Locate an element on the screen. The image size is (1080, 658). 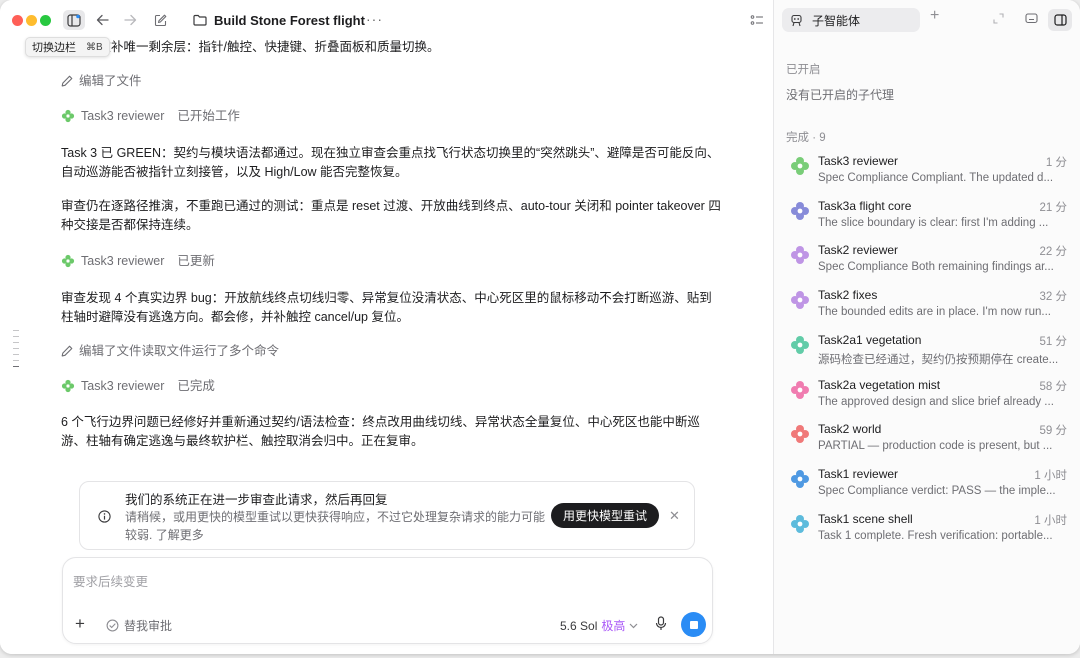
close-window-button is located at coordinates (17, 20).